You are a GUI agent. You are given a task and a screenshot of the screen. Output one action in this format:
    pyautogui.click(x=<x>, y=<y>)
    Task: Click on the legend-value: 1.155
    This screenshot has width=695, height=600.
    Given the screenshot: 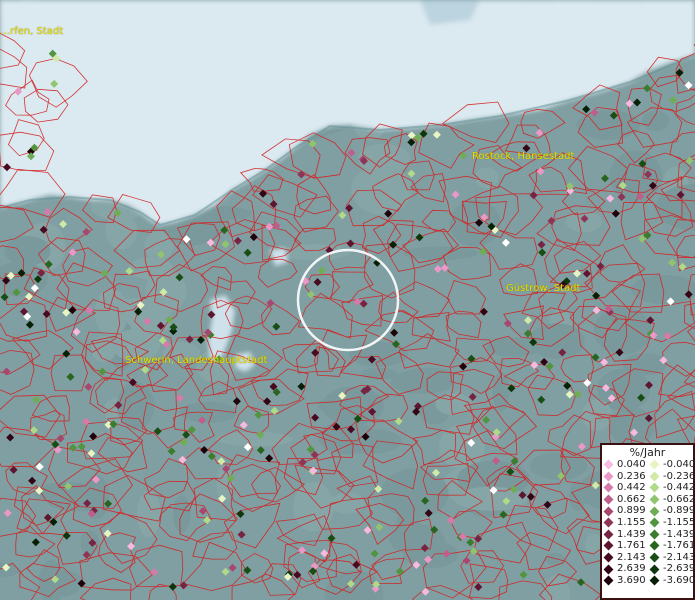 What is the action you would take?
    pyautogui.click(x=631, y=522)
    